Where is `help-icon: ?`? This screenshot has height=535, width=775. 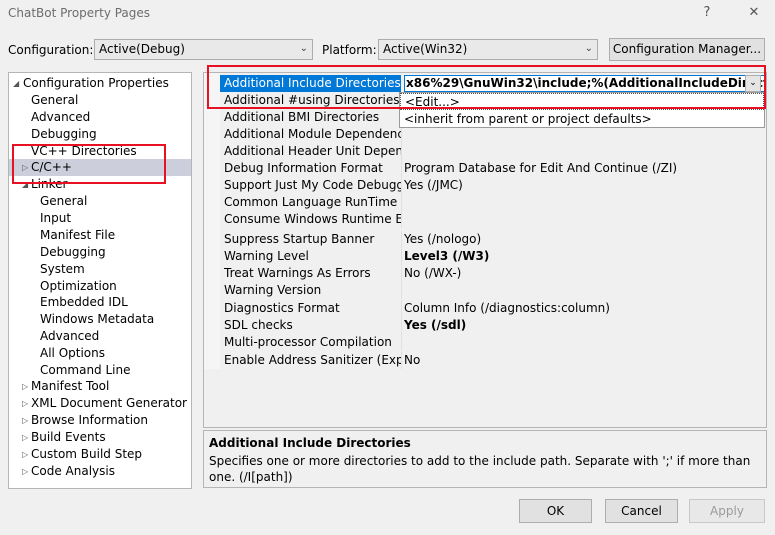
help-icon: ? is located at coordinates (707, 13).